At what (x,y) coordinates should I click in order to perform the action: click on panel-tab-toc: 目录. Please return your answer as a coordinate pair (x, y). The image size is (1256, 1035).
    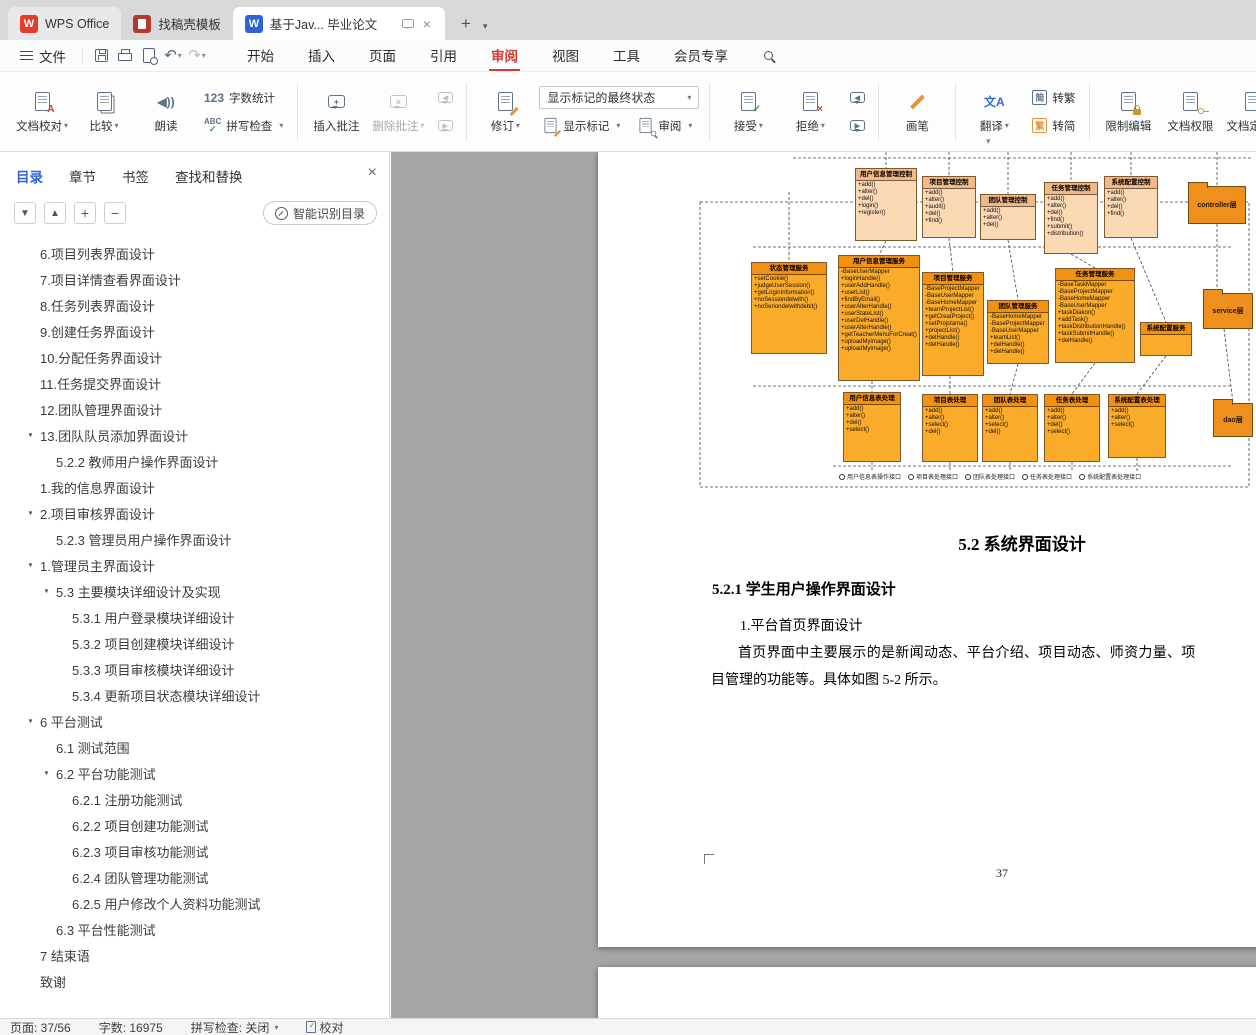
    Looking at the image, I should click on (29, 176).